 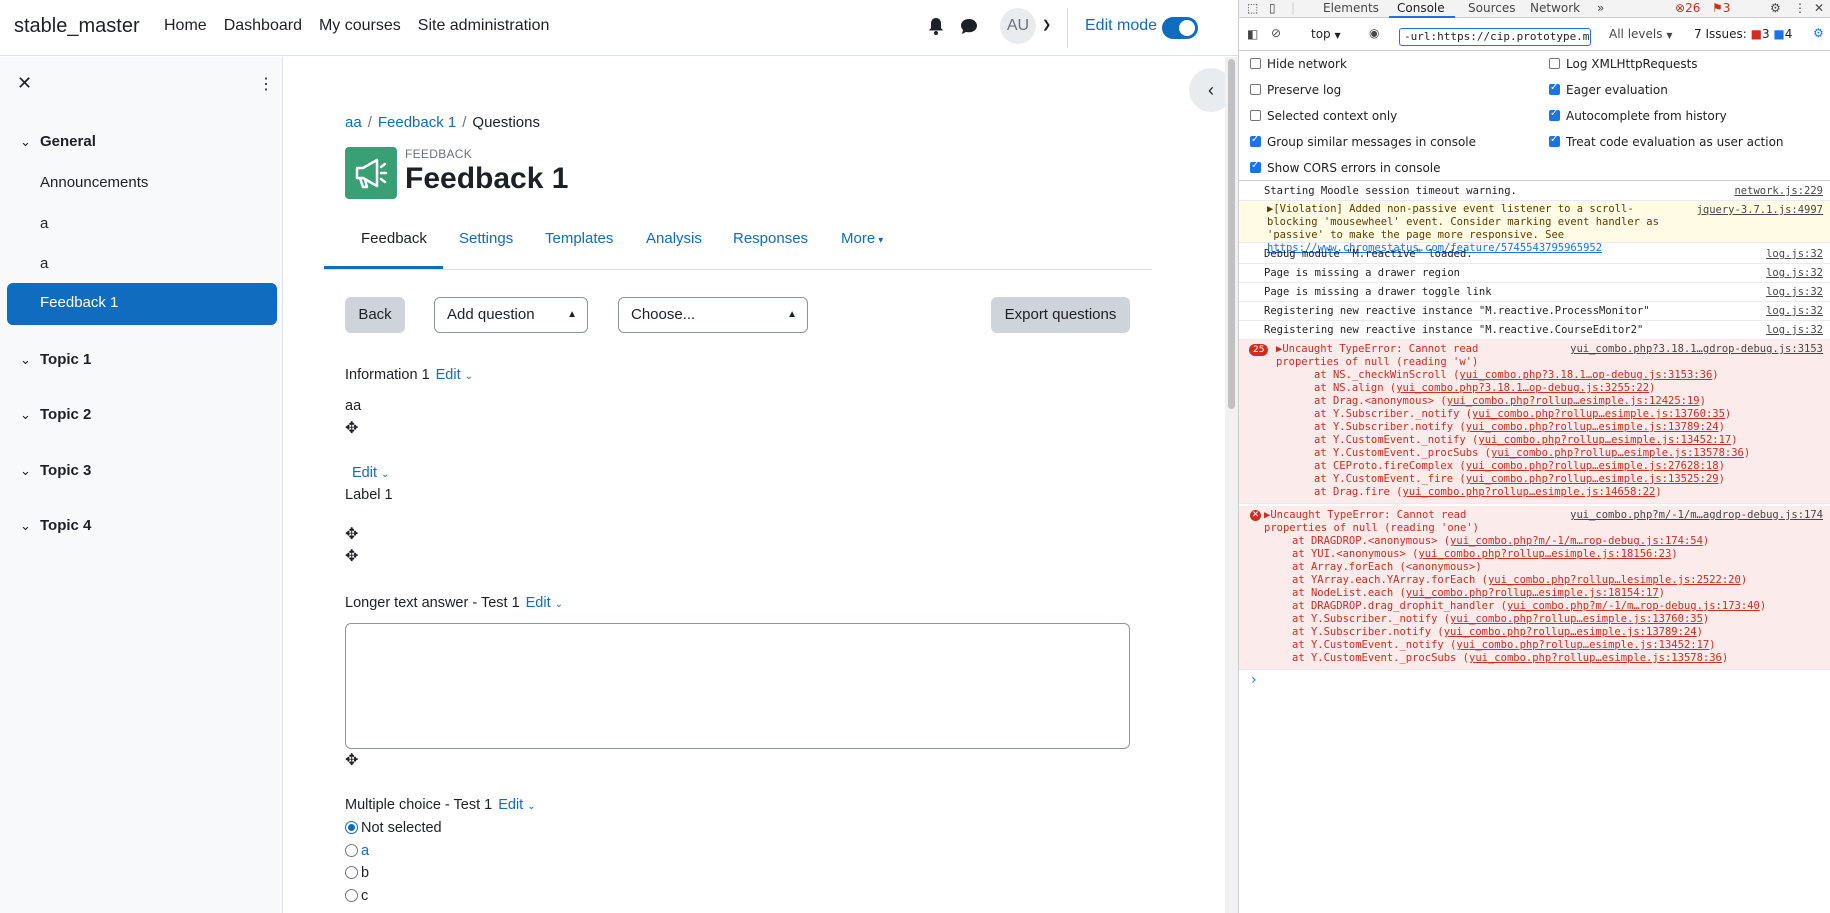 I want to click on tab-templates: Templates, so click(x=579, y=238).